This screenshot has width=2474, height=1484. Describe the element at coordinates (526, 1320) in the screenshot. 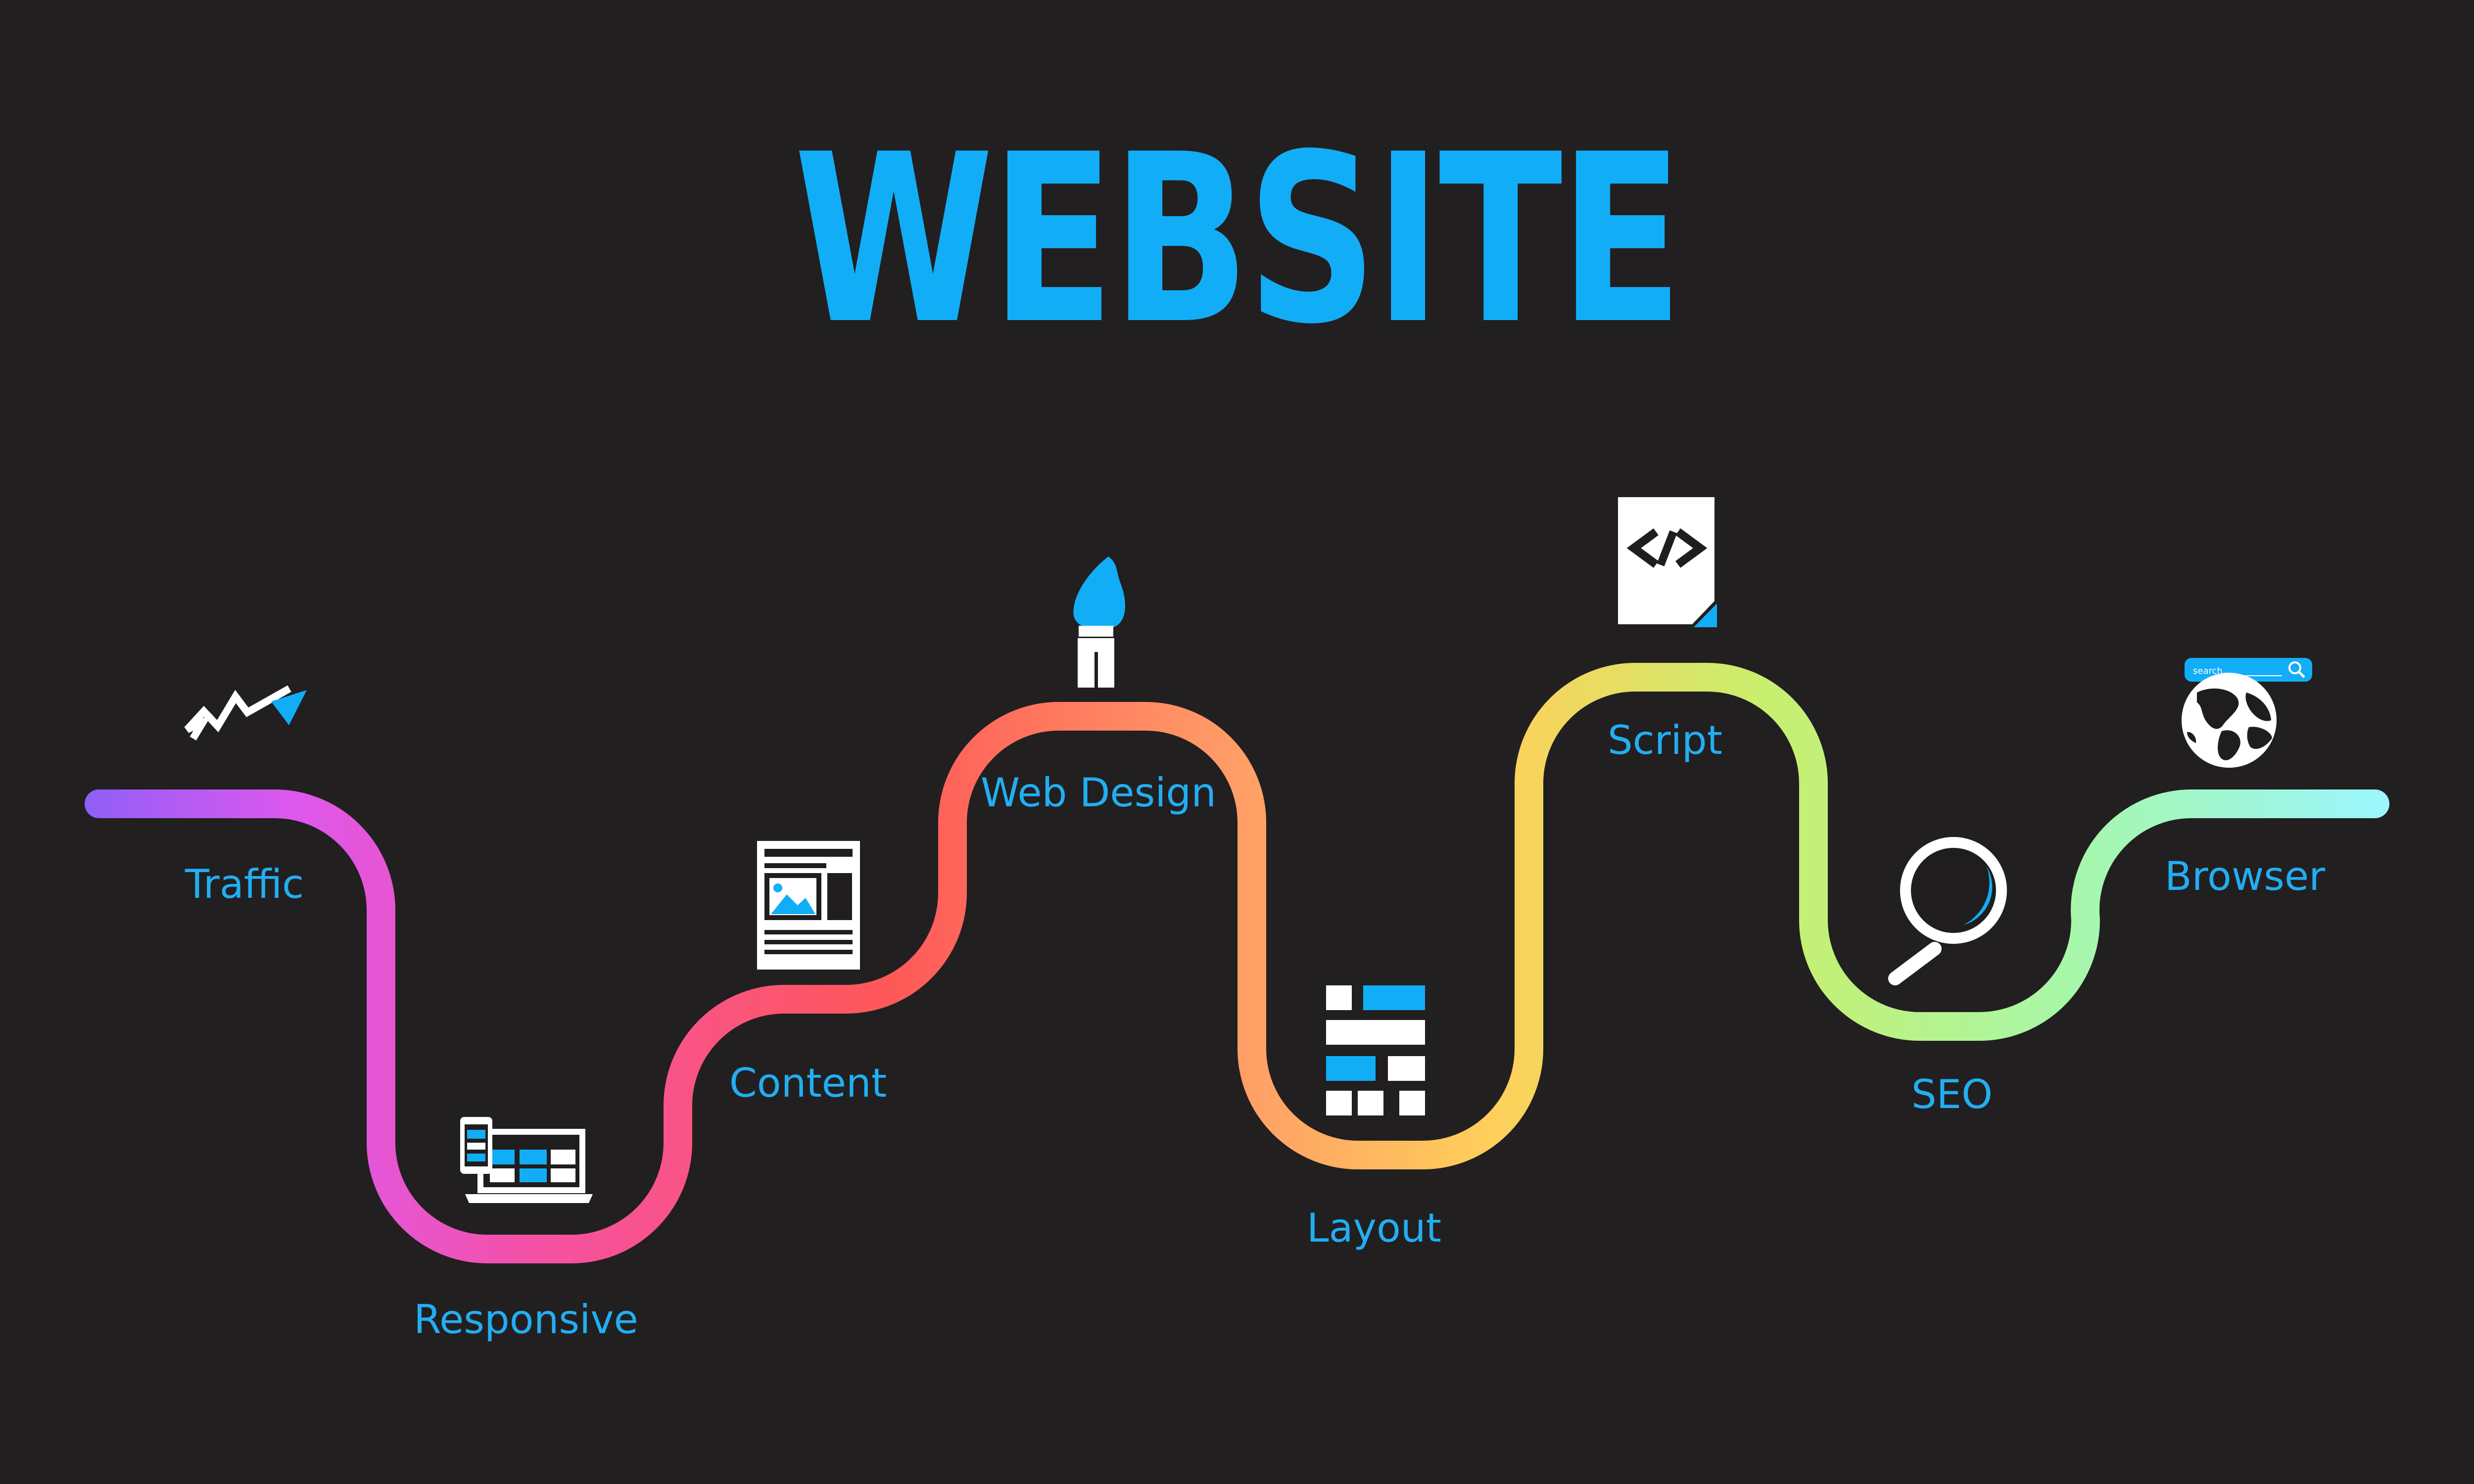

I see `step-label-responsive: Responsive` at that location.